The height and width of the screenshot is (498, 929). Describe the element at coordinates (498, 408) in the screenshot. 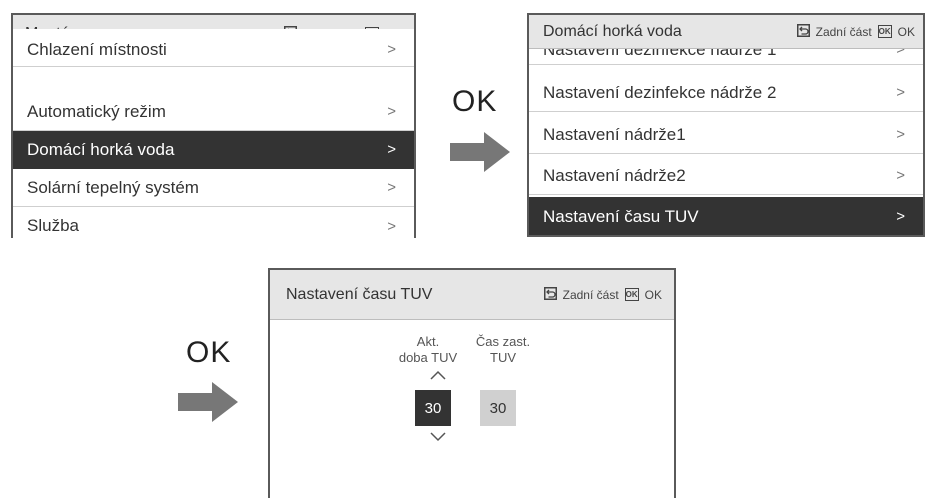

I see `value-stop-time: 30` at that location.